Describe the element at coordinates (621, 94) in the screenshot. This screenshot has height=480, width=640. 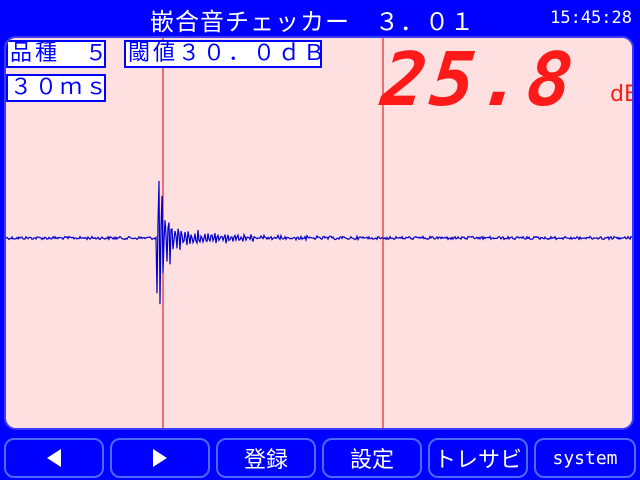
I see `db-unit: dB` at that location.